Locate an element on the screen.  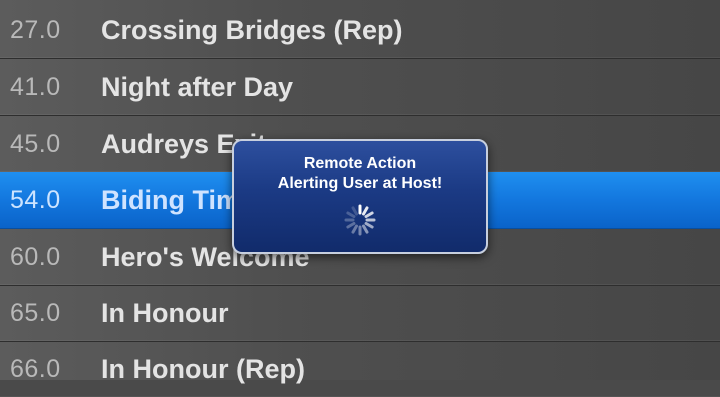
alert-title: Remote Action is located at coordinates (360, 163).